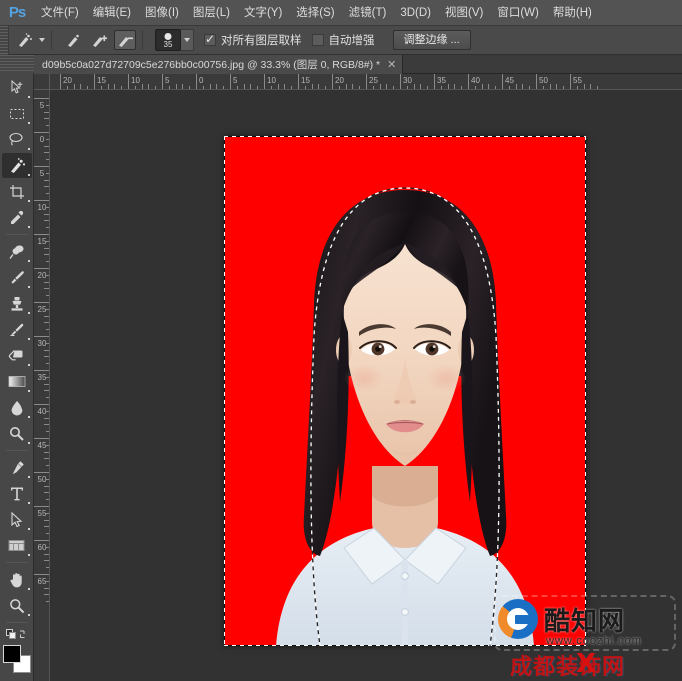 The height and width of the screenshot is (681, 682). I want to click on color-swatches, so click(17, 659).